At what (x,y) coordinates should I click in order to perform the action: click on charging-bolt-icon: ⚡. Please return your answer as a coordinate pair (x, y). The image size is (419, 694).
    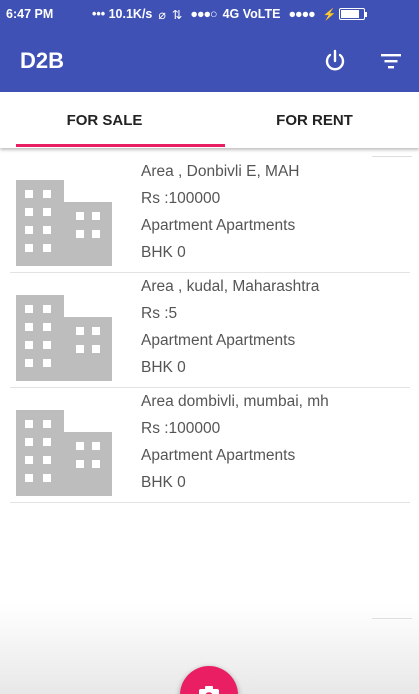
    Looking at the image, I should click on (329, 14).